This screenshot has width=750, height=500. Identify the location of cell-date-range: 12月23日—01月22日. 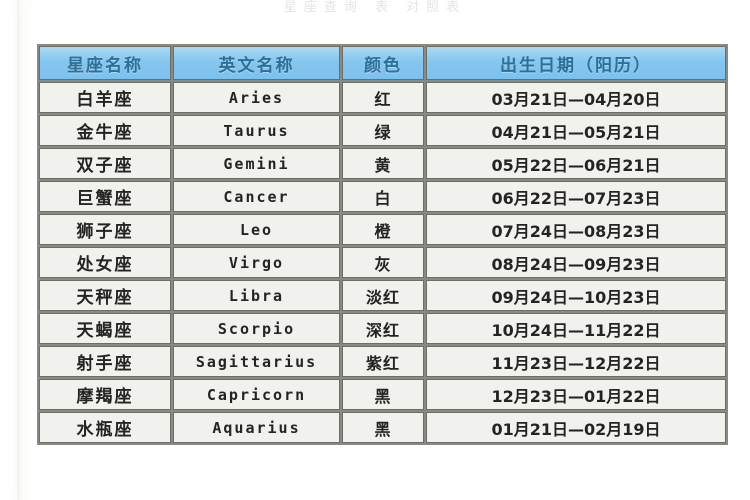
(576, 394).